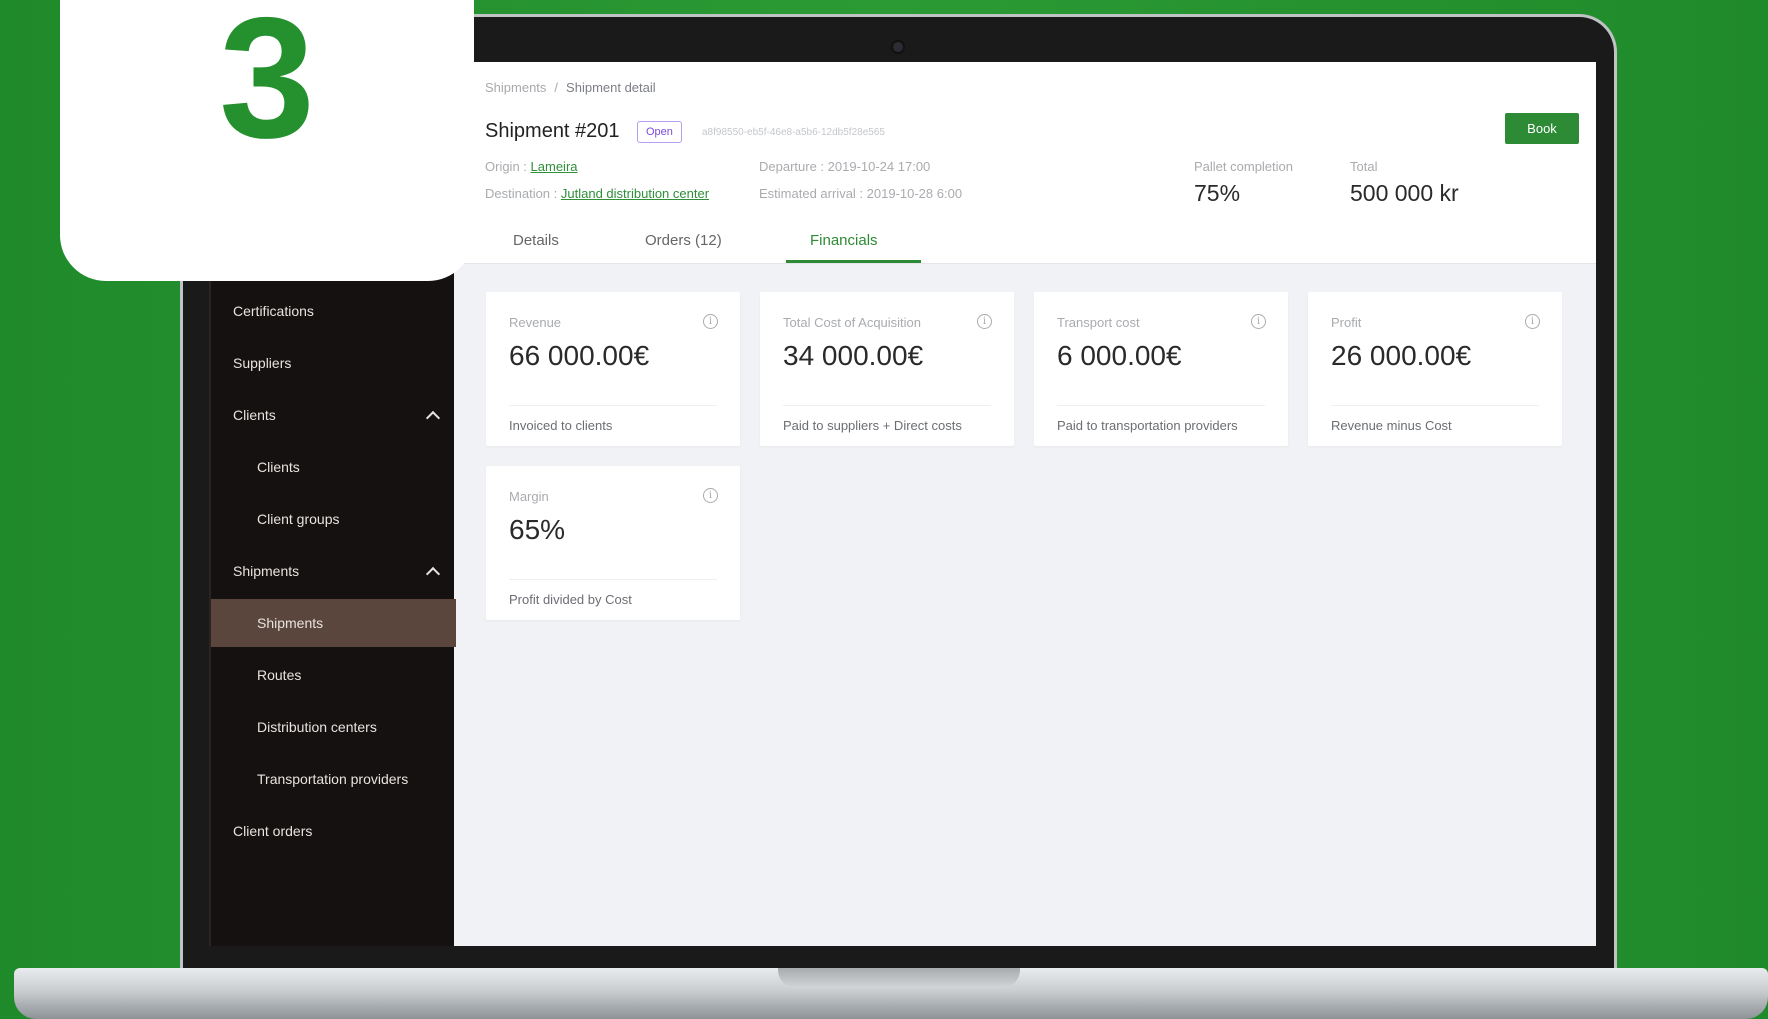 The width and height of the screenshot is (1768, 1019). What do you see at coordinates (333, 415) in the screenshot?
I see `sidebar-group-clients: Clients` at bounding box center [333, 415].